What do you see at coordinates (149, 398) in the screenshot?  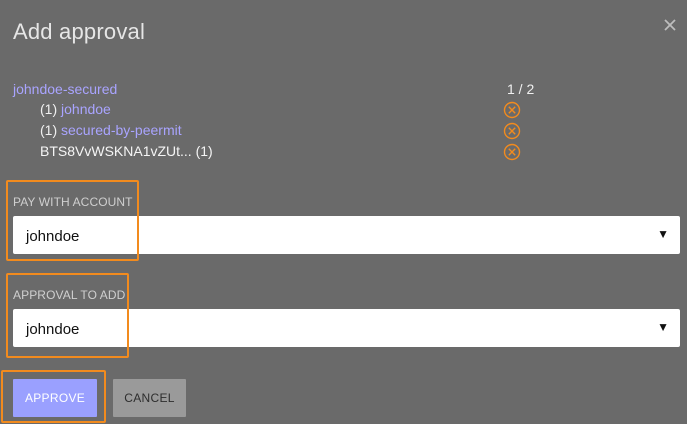 I see `cancel-button: CANCEL` at bounding box center [149, 398].